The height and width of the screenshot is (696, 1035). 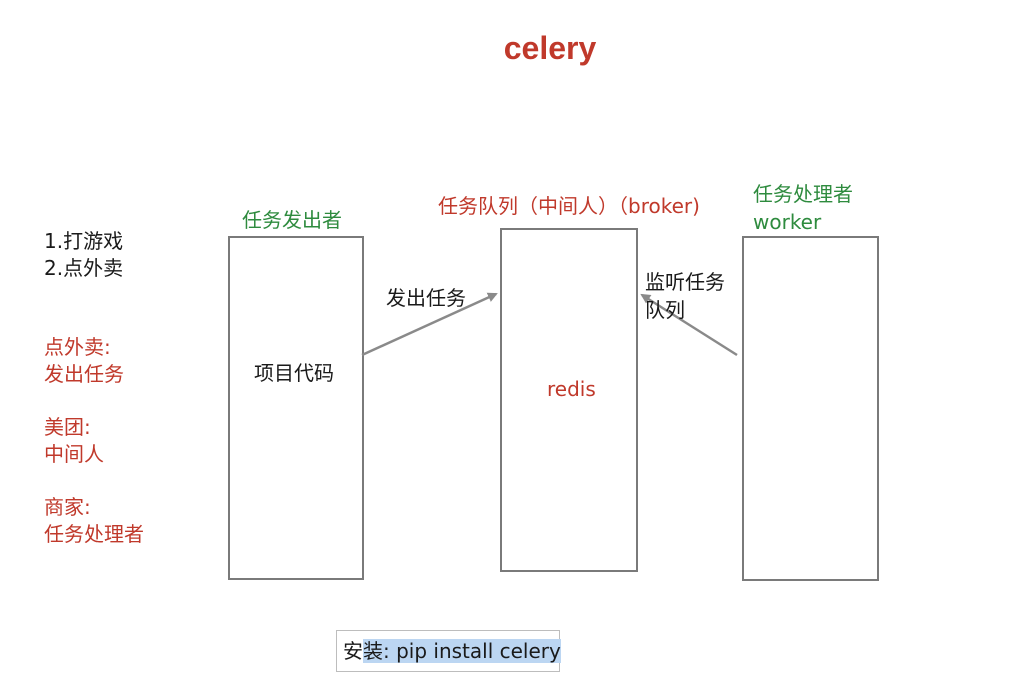 I want to click on listen-label-line: 队列, so click(x=665, y=310).